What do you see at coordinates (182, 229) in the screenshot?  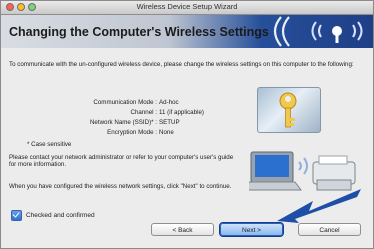 I see `back-button: < Back` at bounding box center [182, 229].